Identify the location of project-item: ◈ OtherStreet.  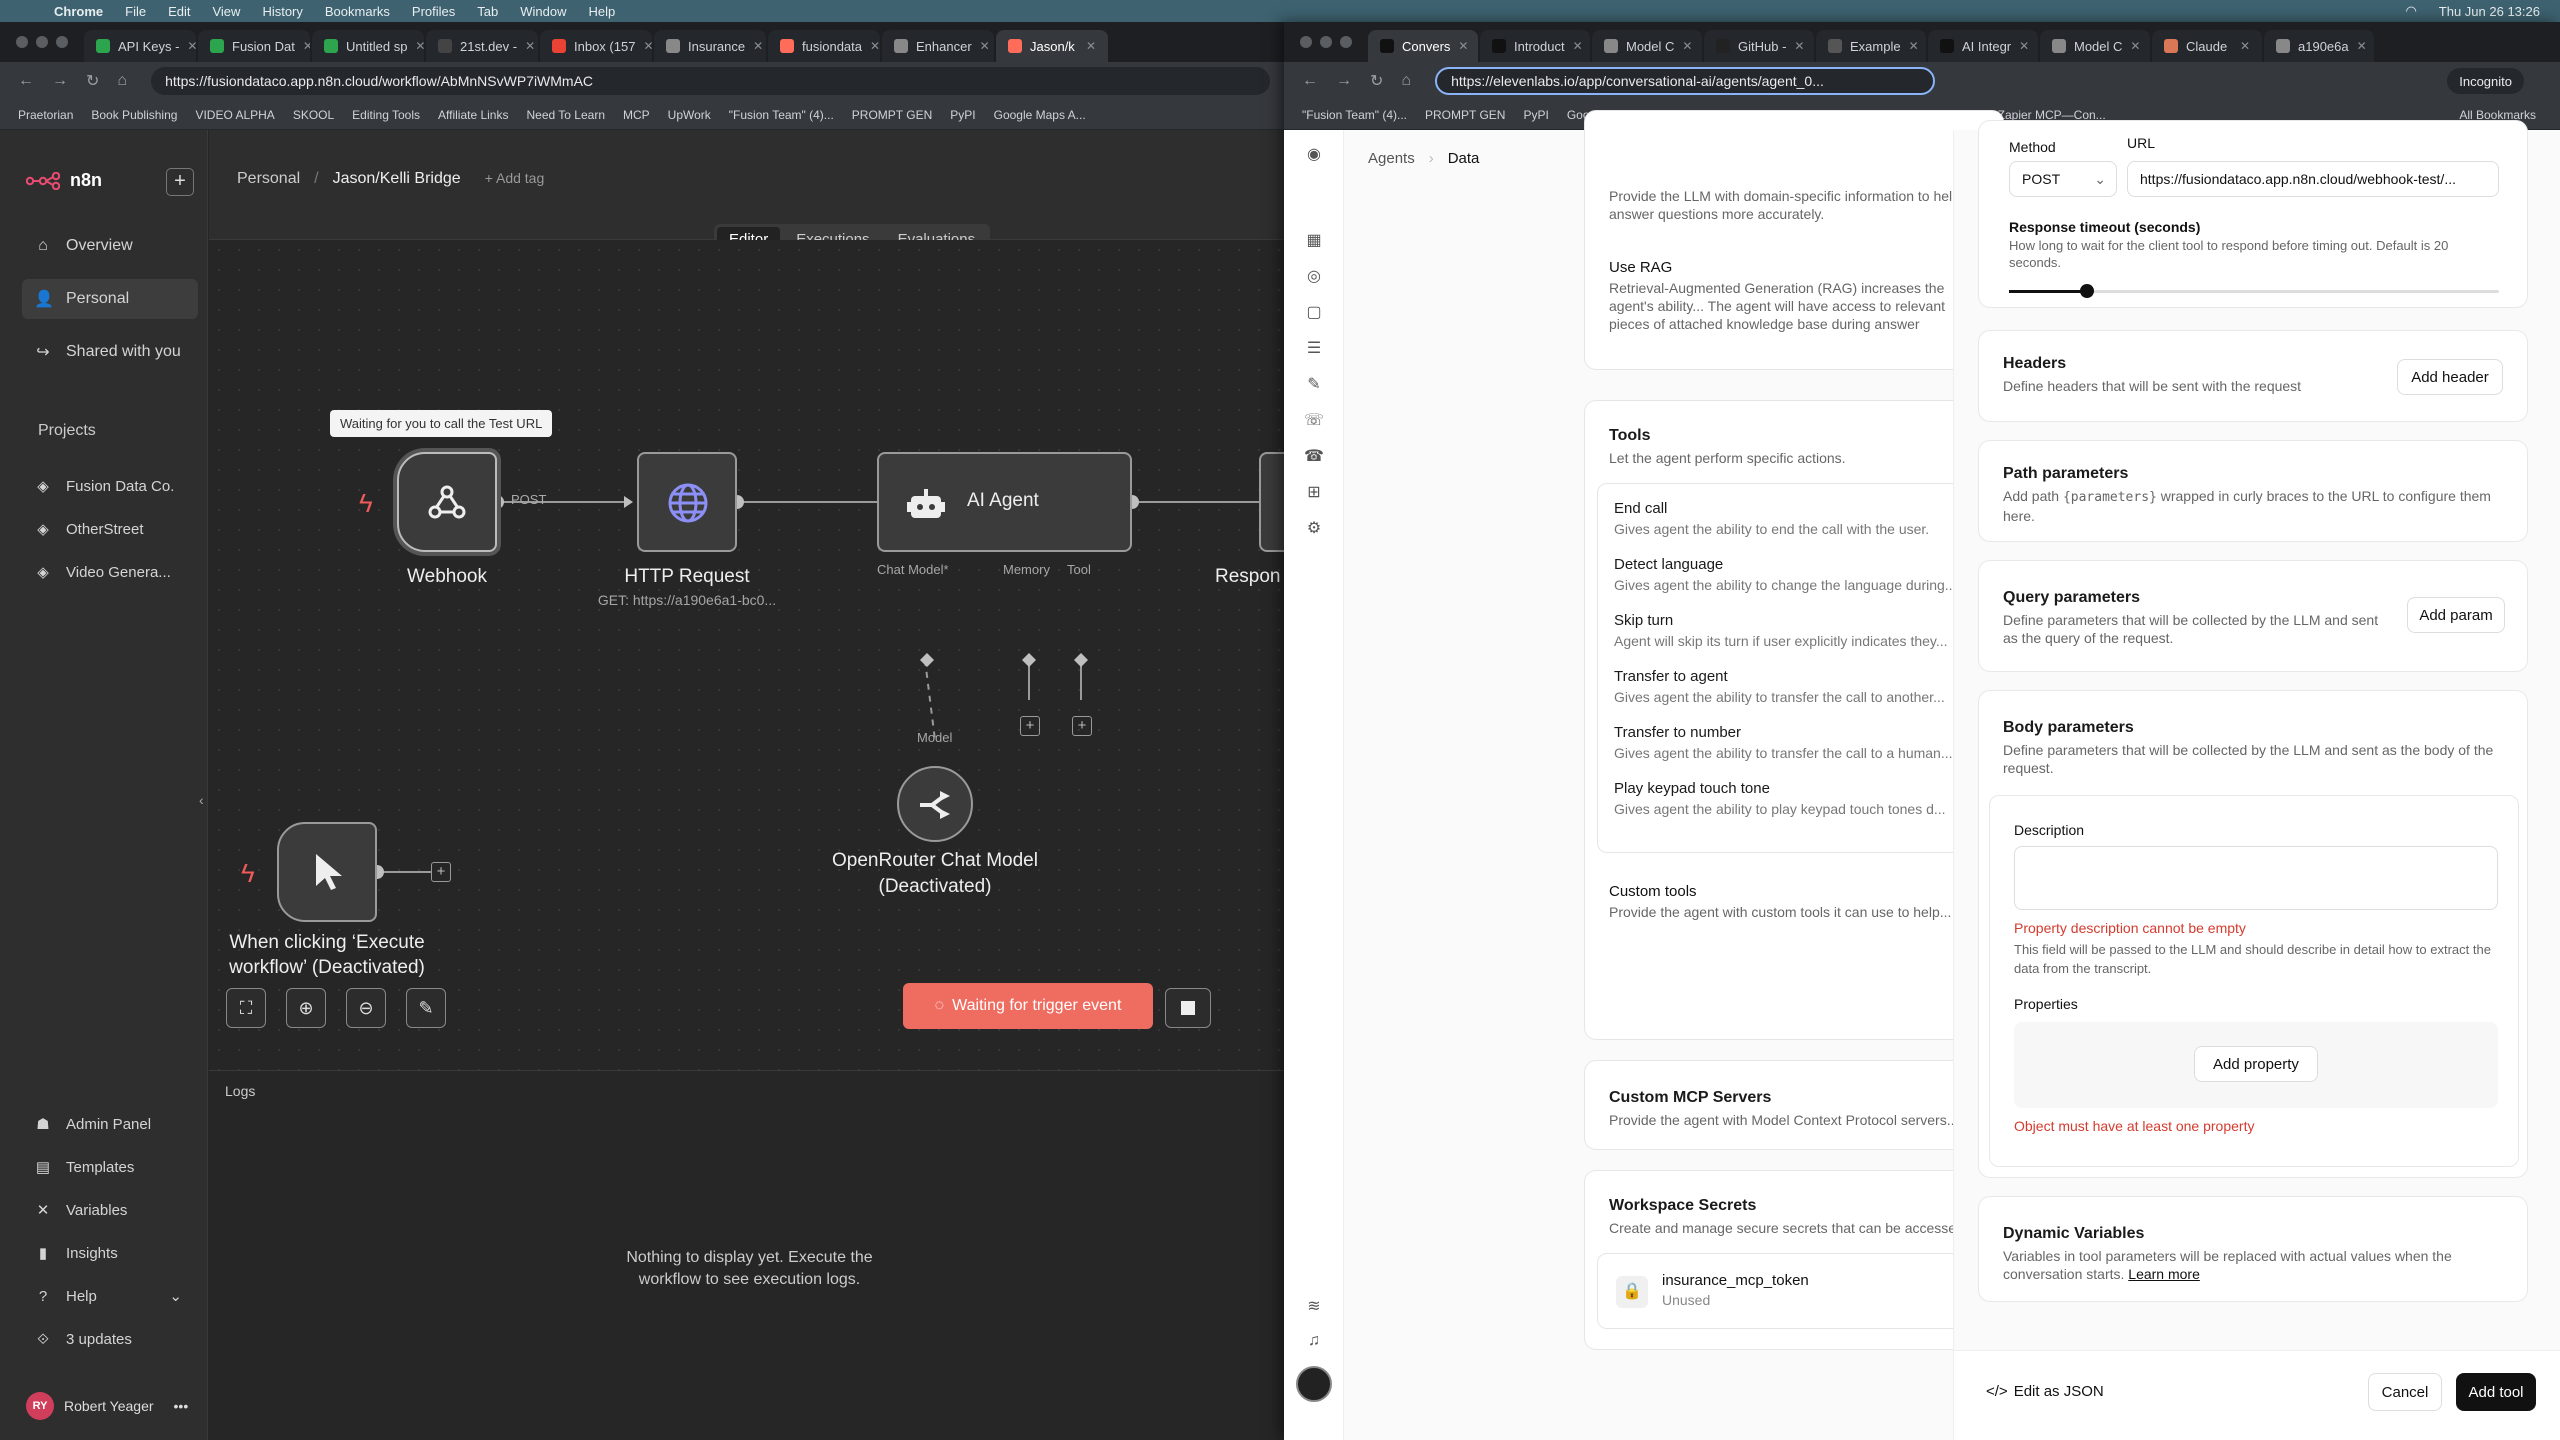
(110, 529).